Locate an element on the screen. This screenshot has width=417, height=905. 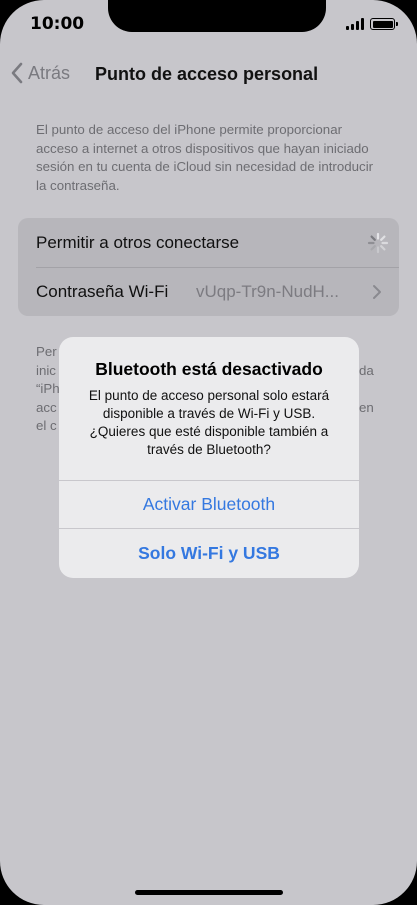
back-label: Atrás is located at coordinates (49, 72).